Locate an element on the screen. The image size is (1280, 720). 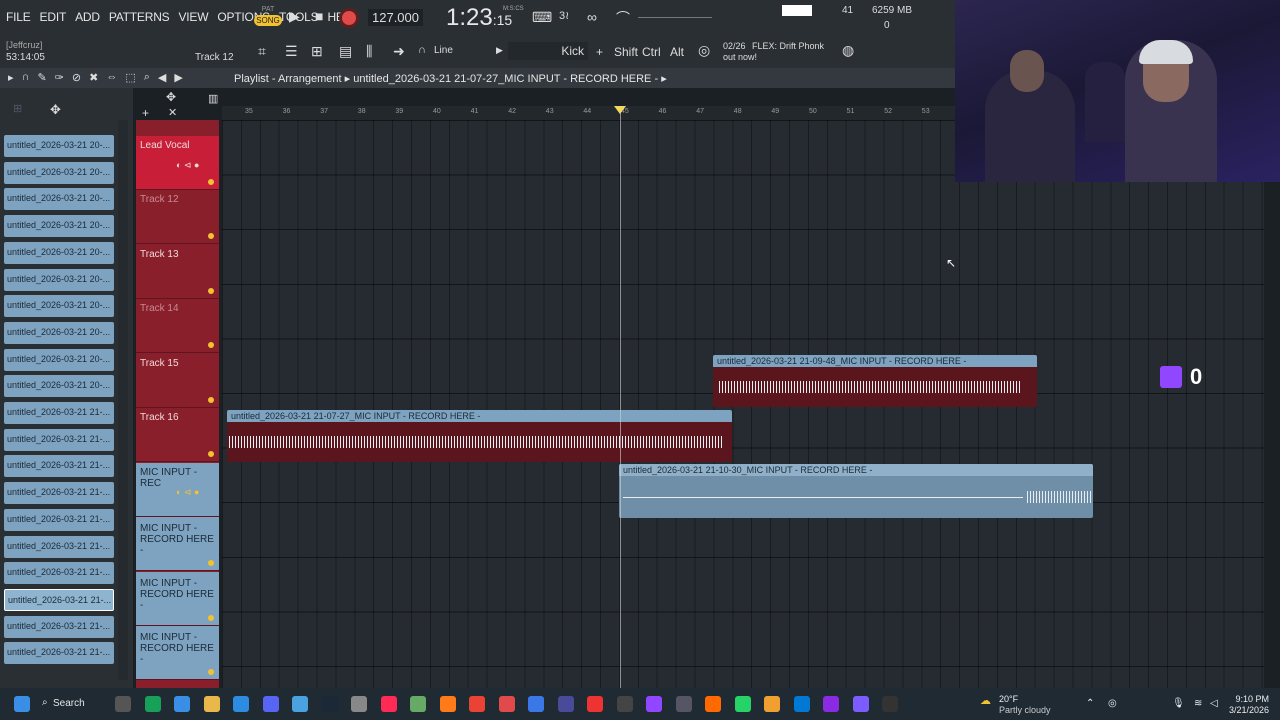
stop-icon: ■ is located at coordinates (319, 16).